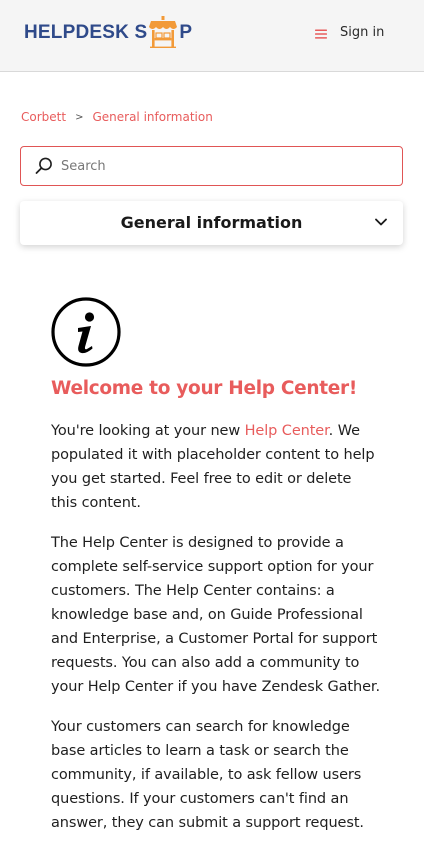 The image size is (424, 845). I want to click on hamburger-icon, so click(321, 34).